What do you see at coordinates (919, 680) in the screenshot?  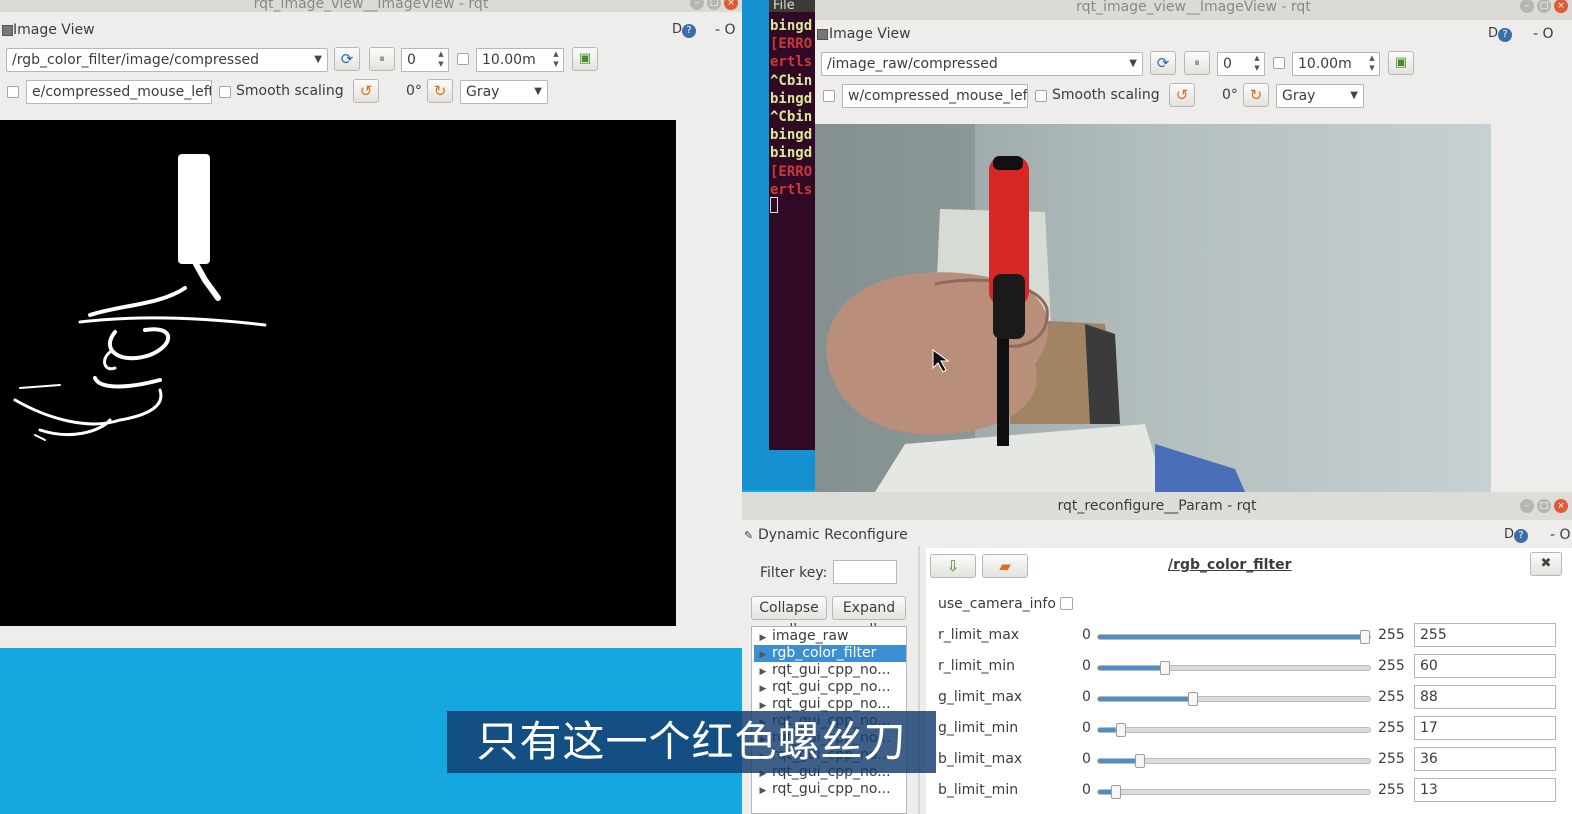 I see `splitter-handle` at bounding box center [919, 680].